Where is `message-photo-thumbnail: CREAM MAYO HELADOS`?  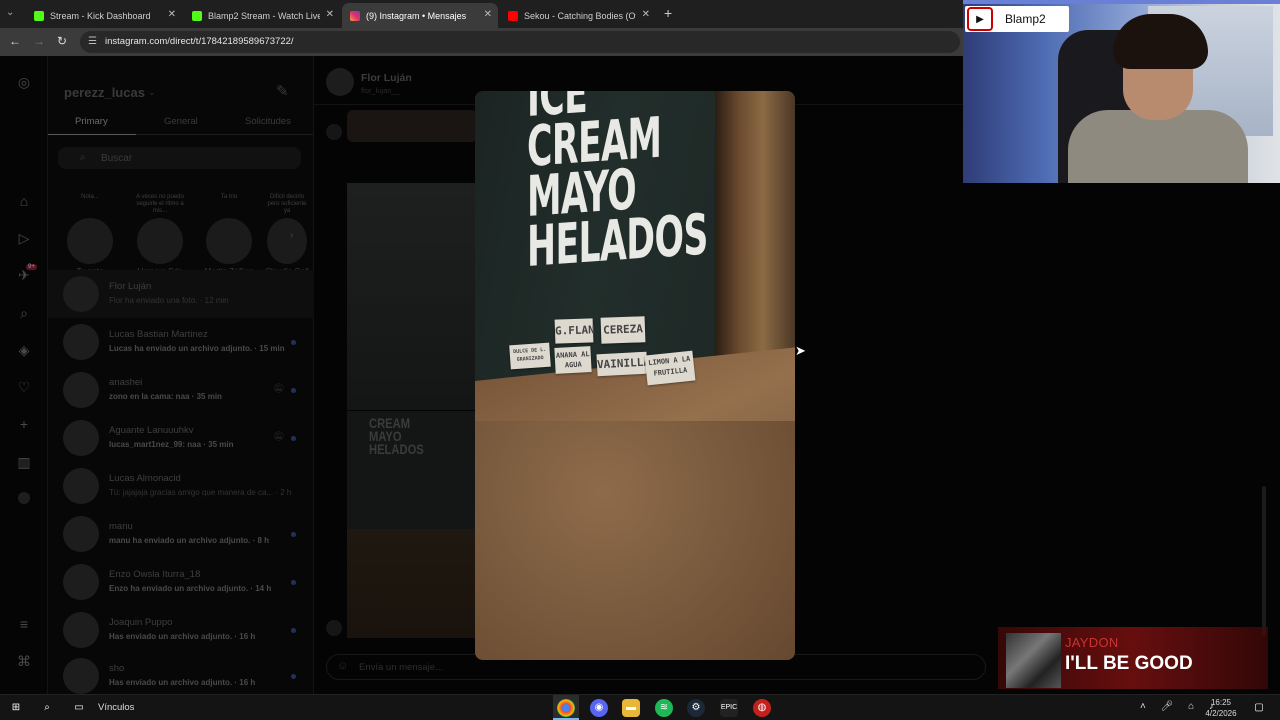 message-photo-thumbnail: CREAM MAYO HELADOS is located at coordinates (411, 524).